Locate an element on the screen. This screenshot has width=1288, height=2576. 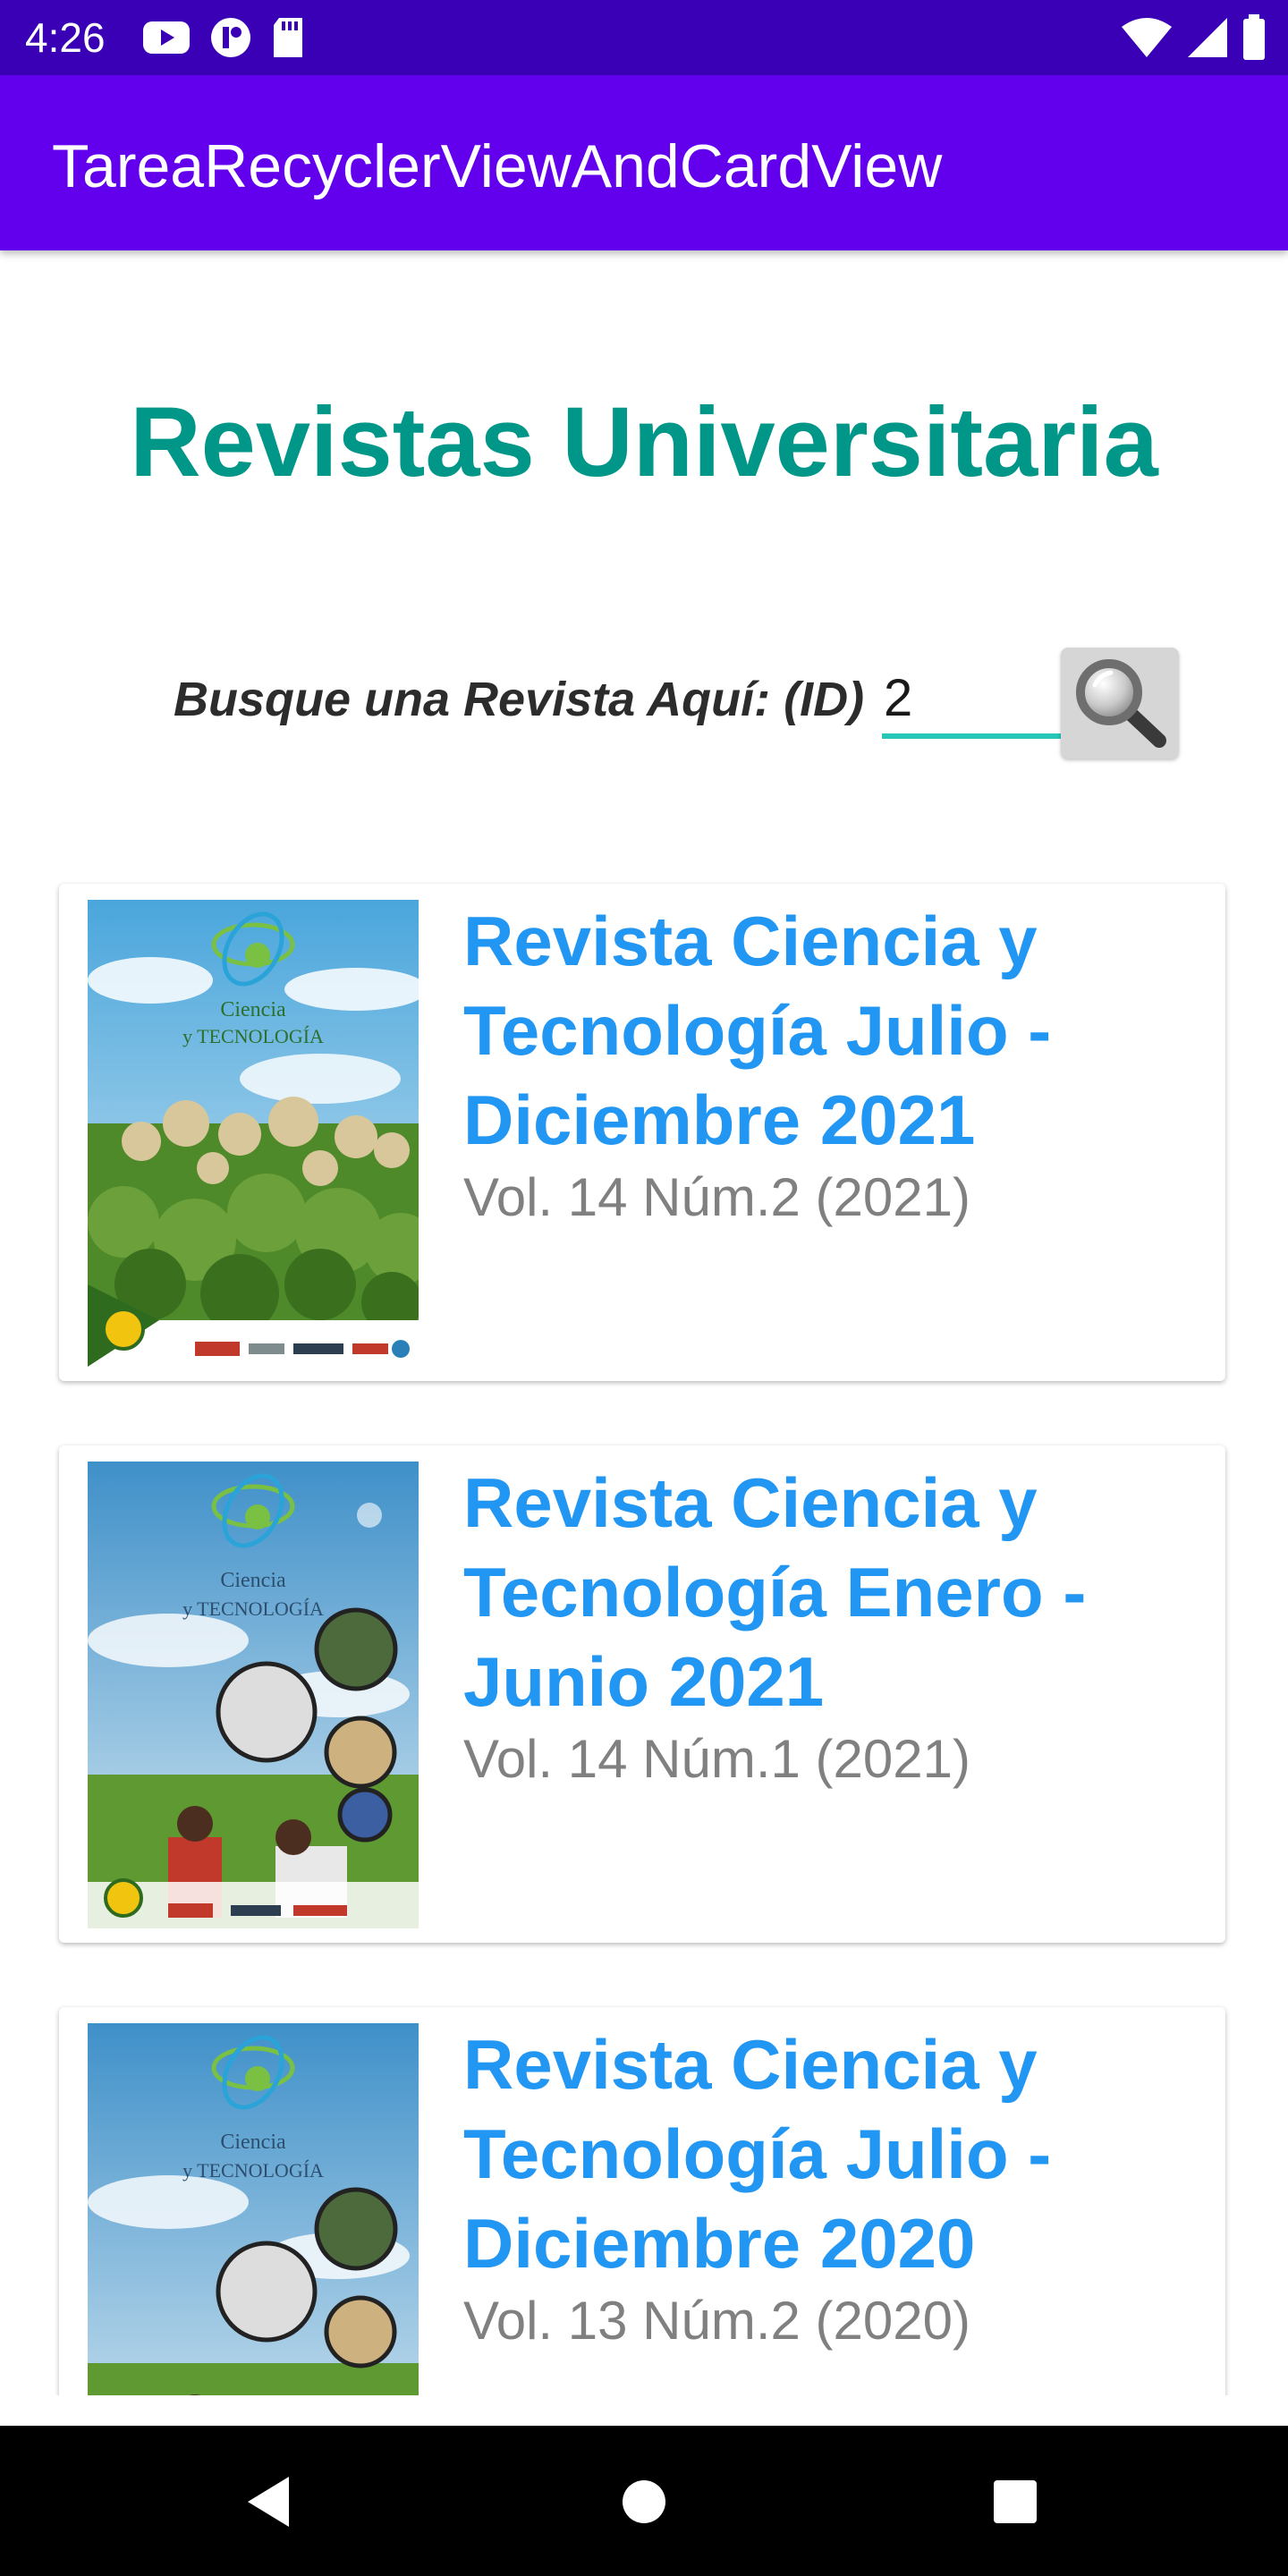
back-button is located at coordinates (269, 2502).